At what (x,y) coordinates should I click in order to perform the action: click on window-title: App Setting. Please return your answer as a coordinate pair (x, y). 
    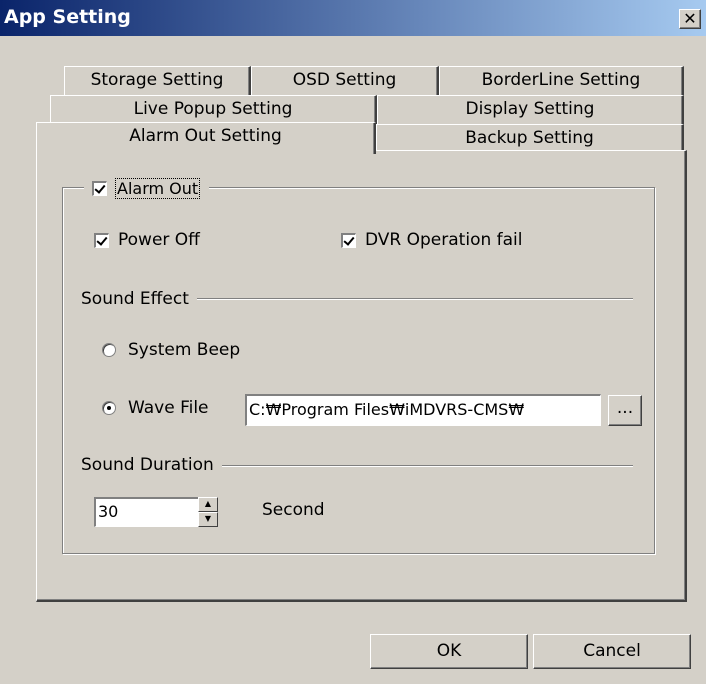
    Looking at the image, I should click on (67, 17).